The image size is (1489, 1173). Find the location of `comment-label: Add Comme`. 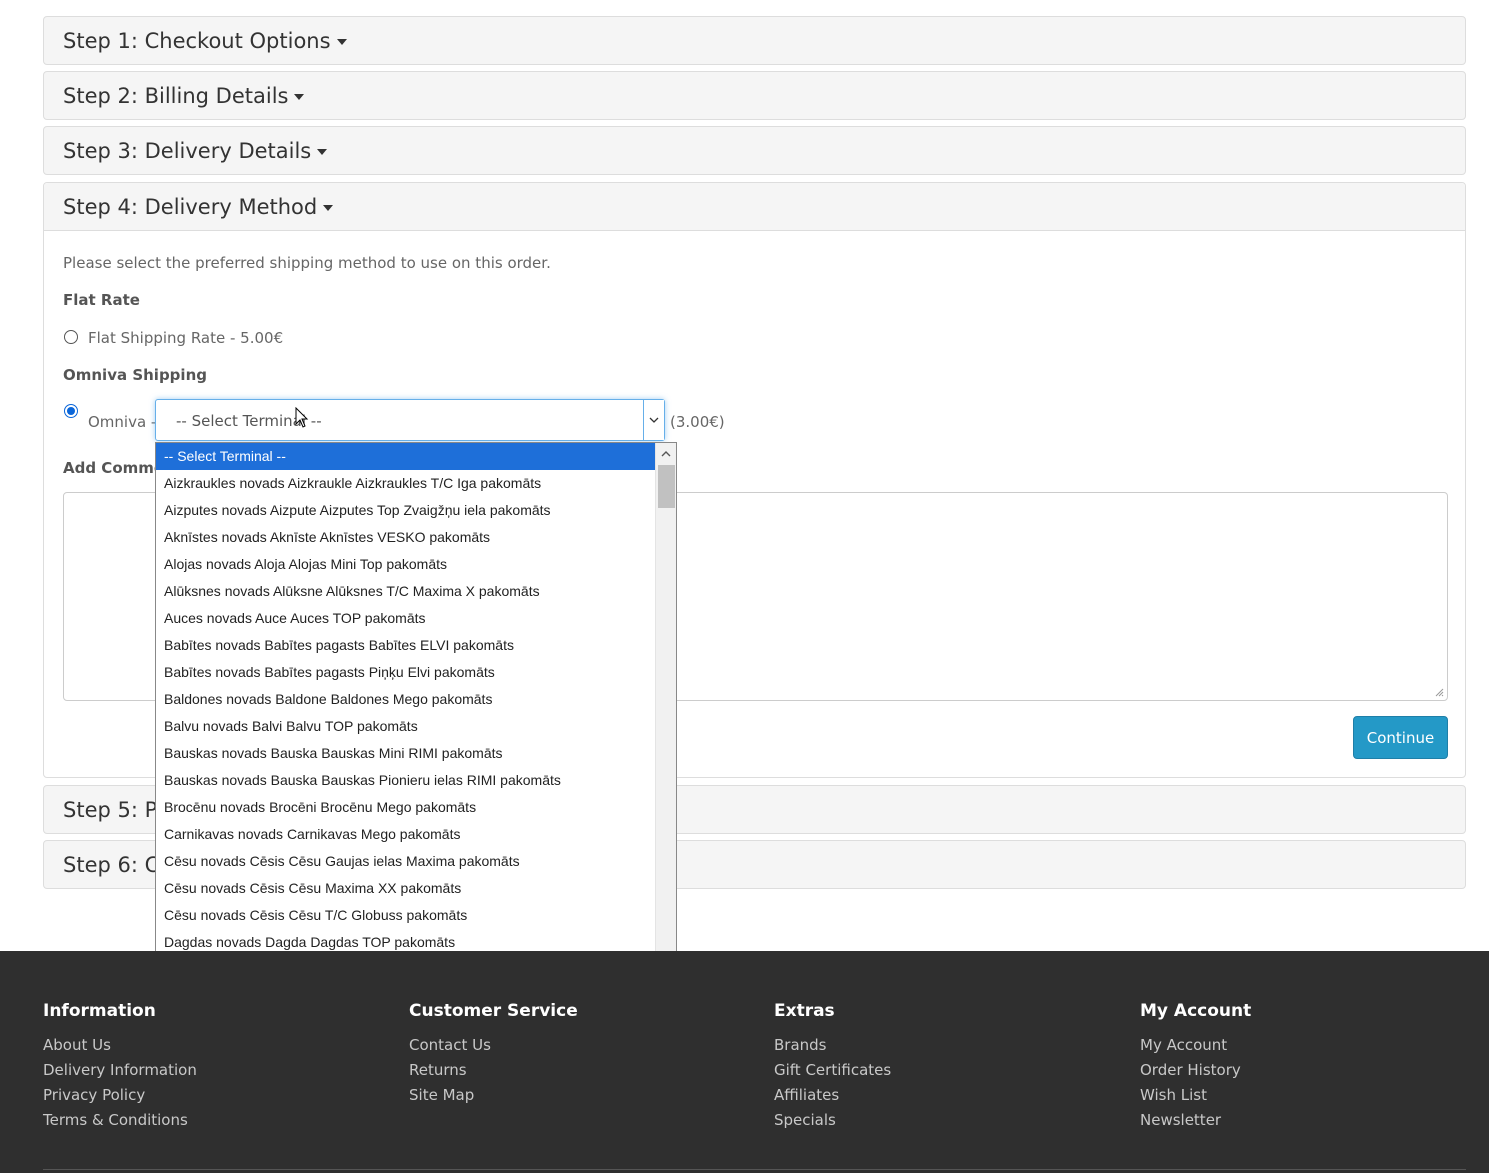

comment-label: Add Comme is located at coordinates (114, 468).